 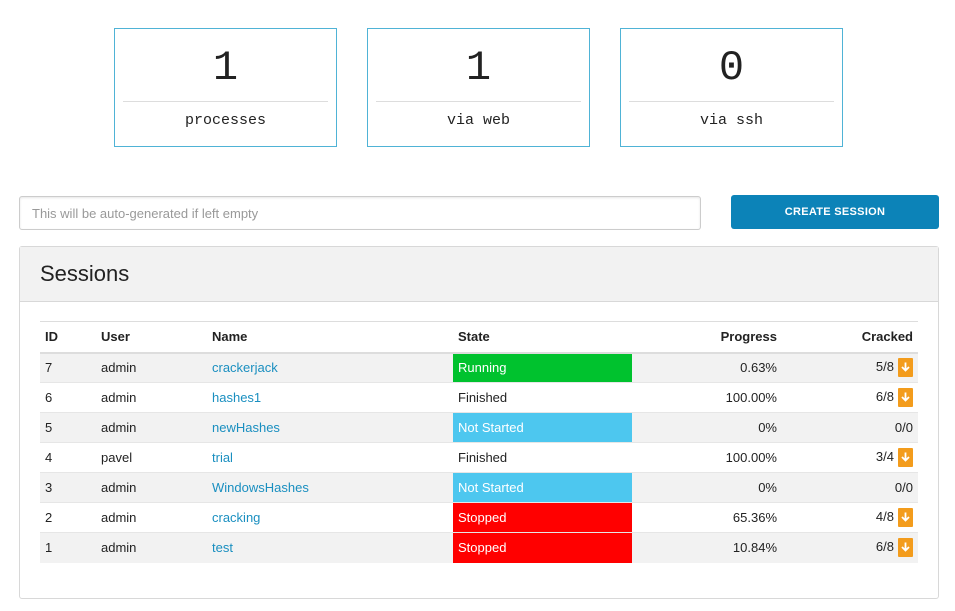 What do you see at coordinates (68, 517) in the screenshot?
I see `cell-id: 2` at bounding box center [68, 517].